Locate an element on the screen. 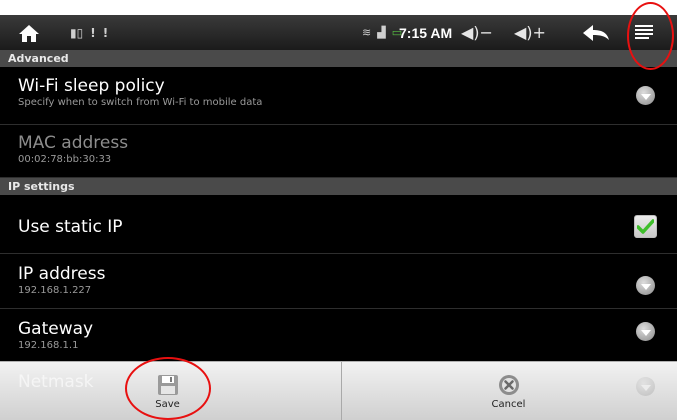 The width and height of the screenshot is (677, 420). clock: 7:15 AM is located at coordinates (426, 32).